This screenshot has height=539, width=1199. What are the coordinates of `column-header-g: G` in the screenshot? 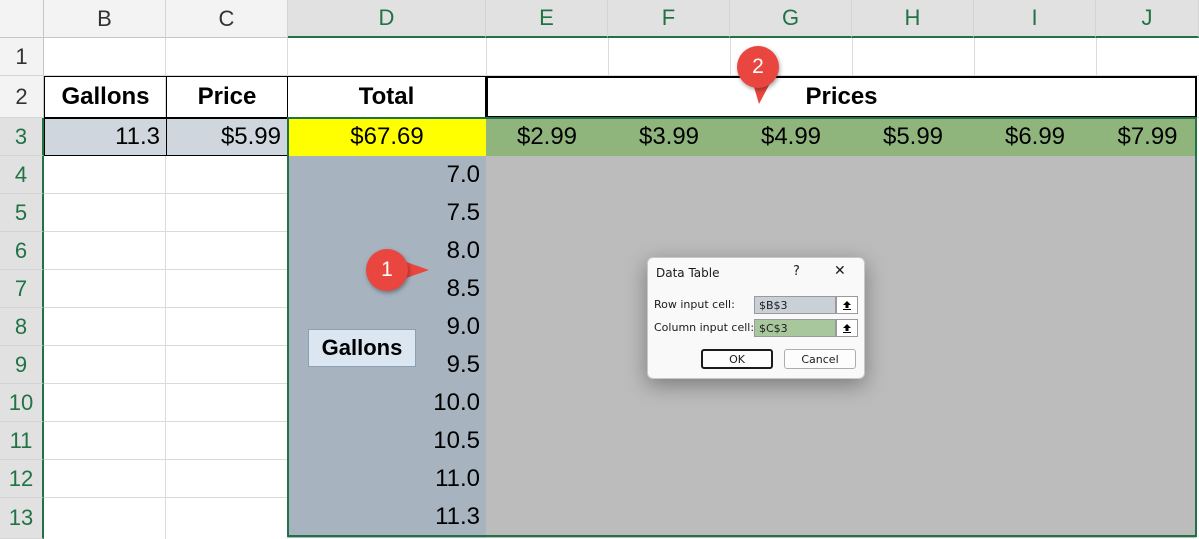 It's located at (791, 19).